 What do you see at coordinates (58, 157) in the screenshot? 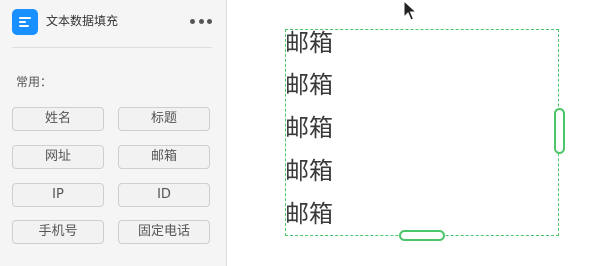
I see `fill-url-button: 网址` at bounding box center [58, 157].